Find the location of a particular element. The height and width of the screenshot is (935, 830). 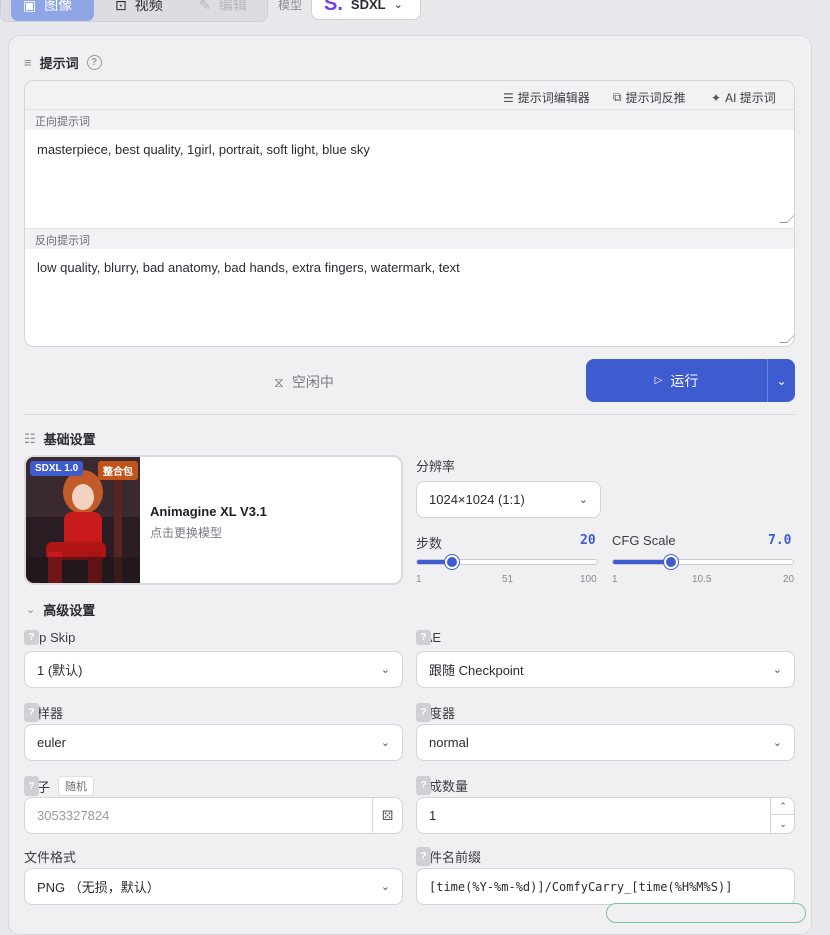

cfg-slider-fill is located at coordinates (642, 562).